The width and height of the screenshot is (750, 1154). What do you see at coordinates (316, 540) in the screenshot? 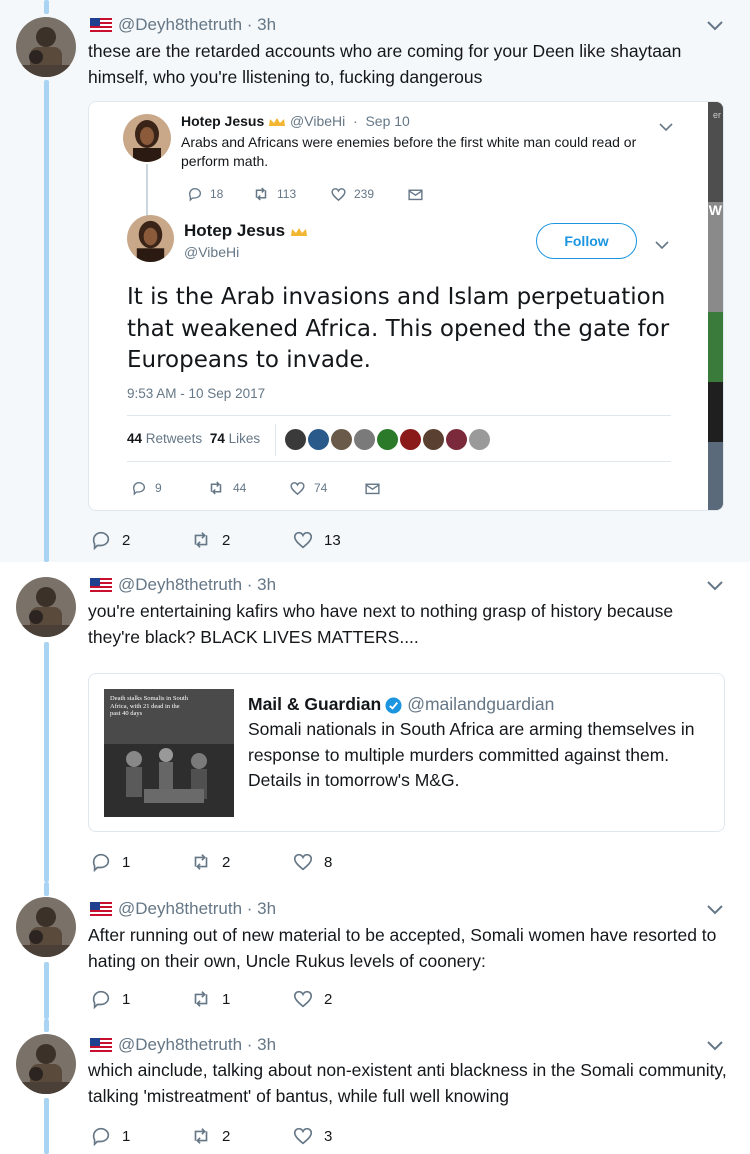
I see `like-button: 13` at bounding box center [316, 540].